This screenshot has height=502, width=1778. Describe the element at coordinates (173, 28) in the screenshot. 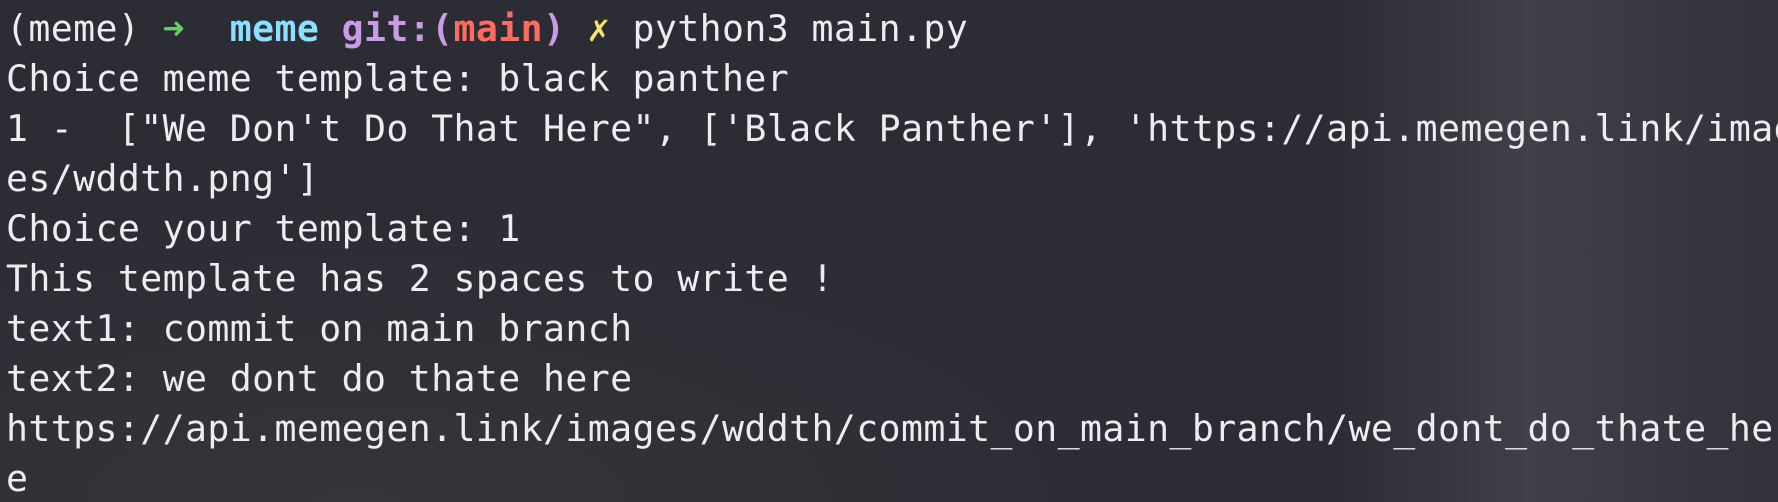

I see `prompt-arrow-icon: ➜` at that location.